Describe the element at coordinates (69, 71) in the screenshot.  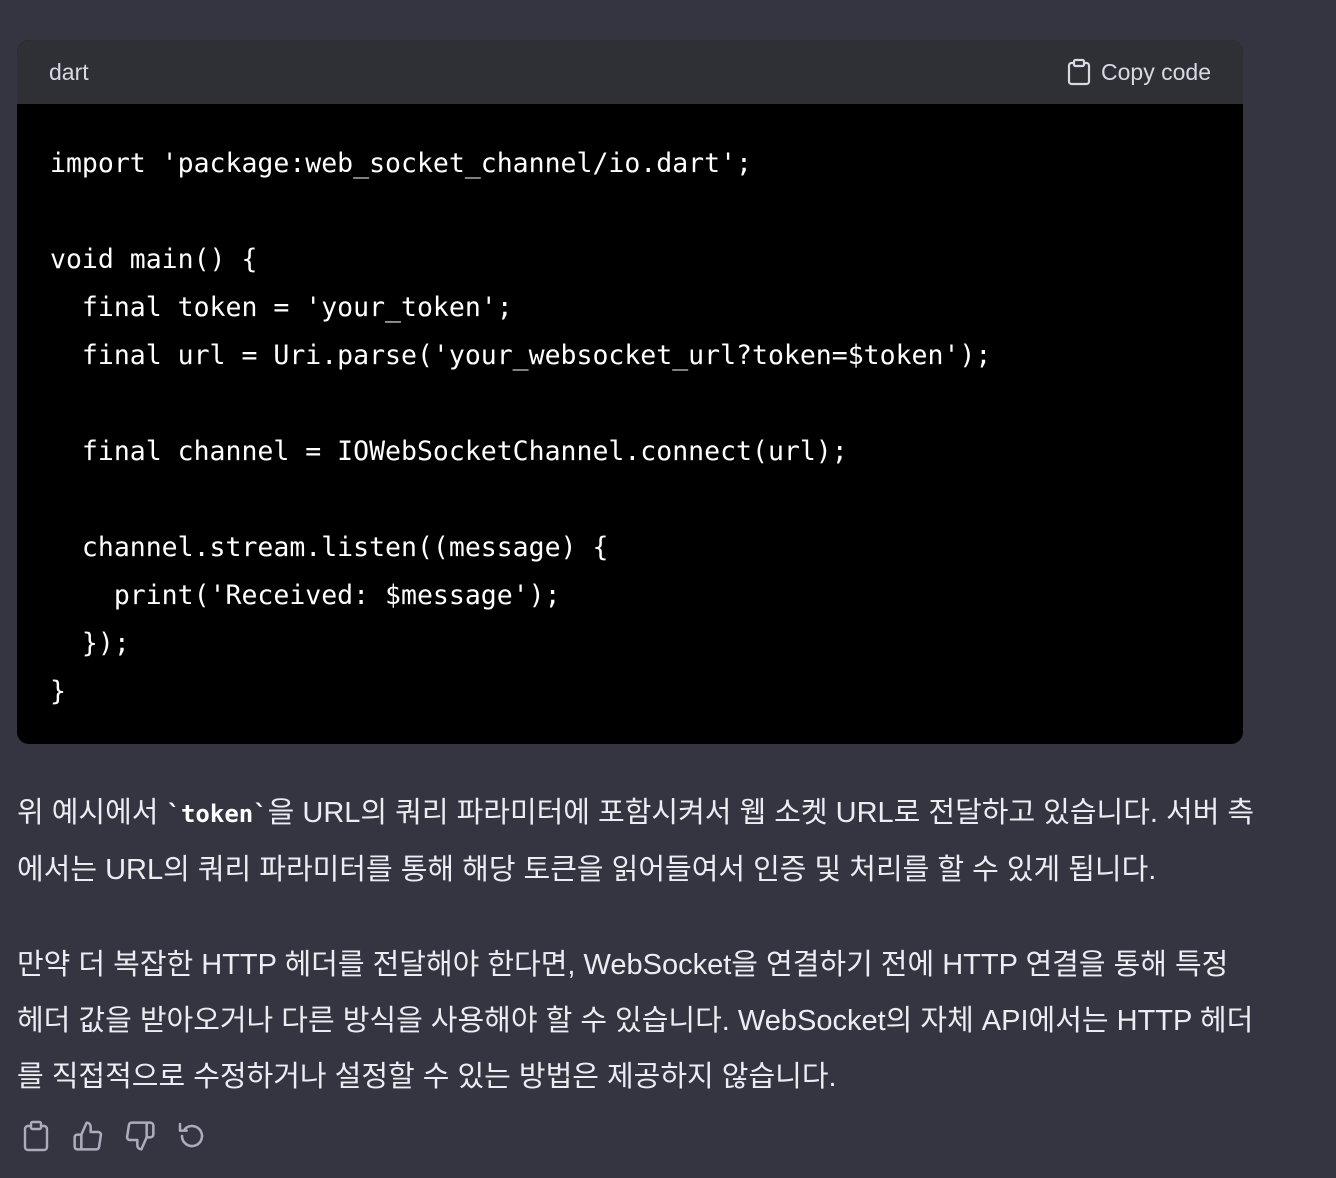
I see `code-language-label: dart` at that location.